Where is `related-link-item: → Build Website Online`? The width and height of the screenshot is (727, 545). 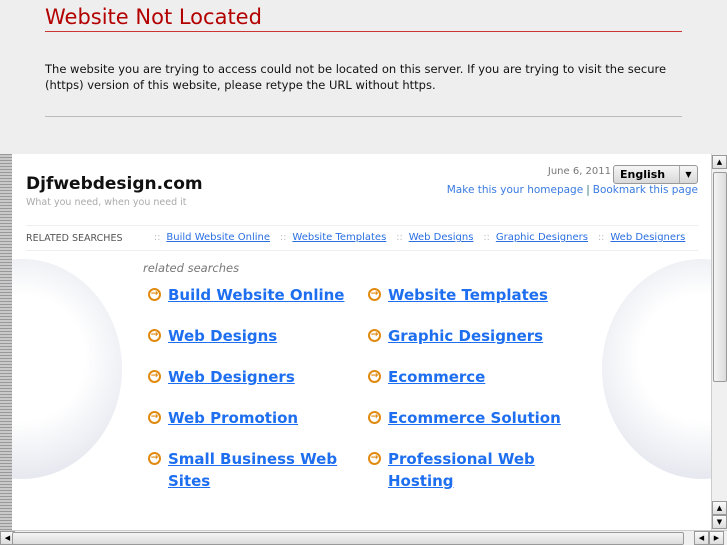
related-link-item: → Build Website Online is located at coordinates (253, 295).